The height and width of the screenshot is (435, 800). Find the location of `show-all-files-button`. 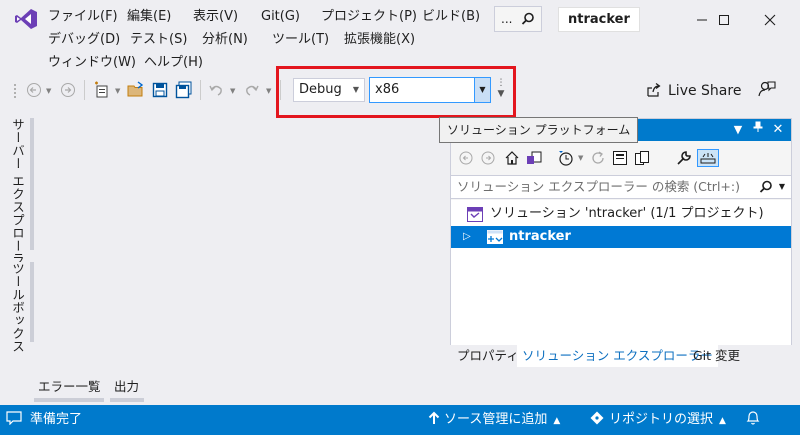

show-all-files-button is located at coordinates (642, 158).